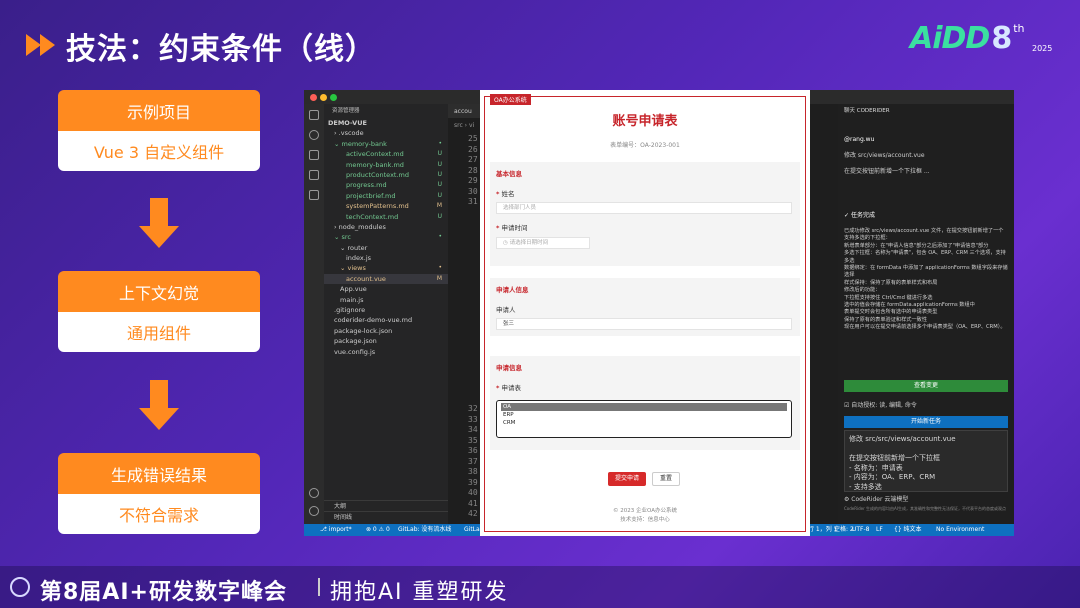  Describe the element at coordinates (386, 341) in the screenshot. I see `file-tree-item: package.json` at that location.